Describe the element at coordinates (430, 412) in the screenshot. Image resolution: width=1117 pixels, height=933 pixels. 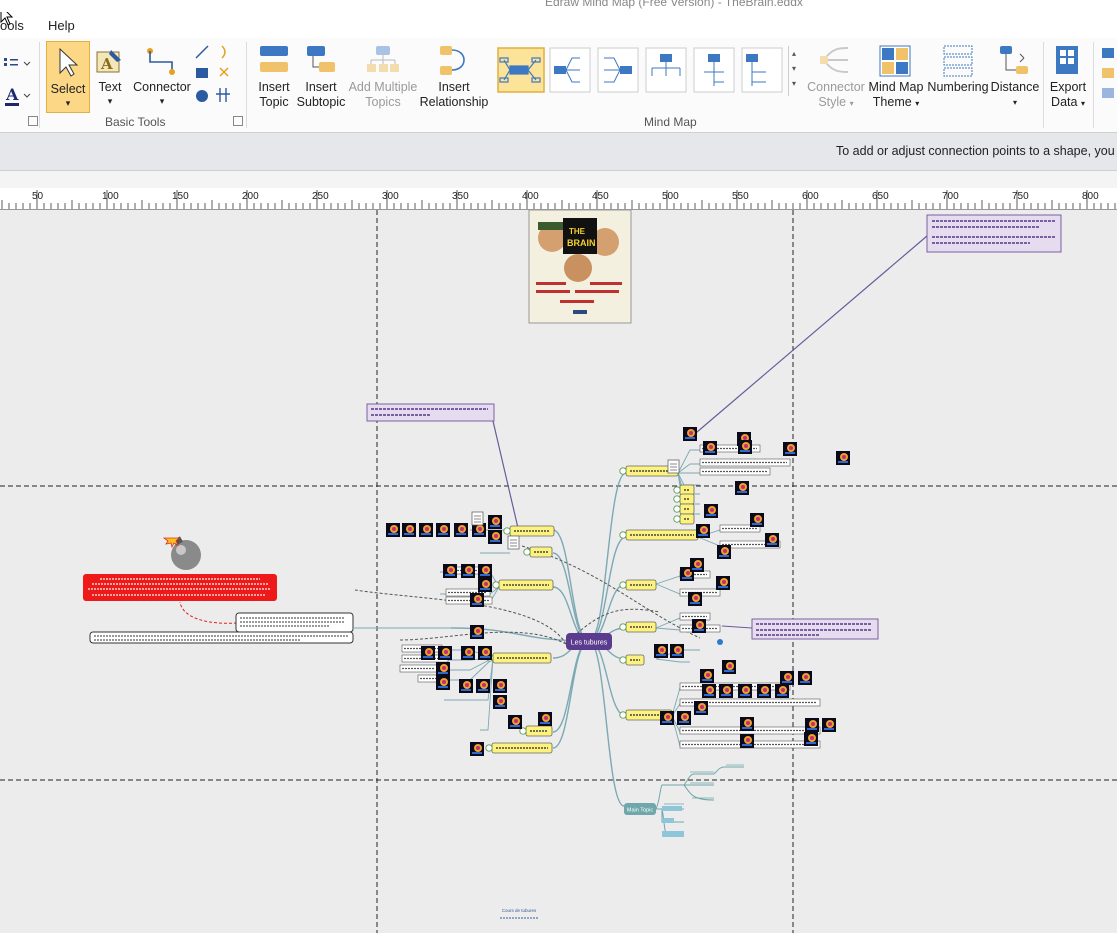
I see `note-callout-left` at that location.